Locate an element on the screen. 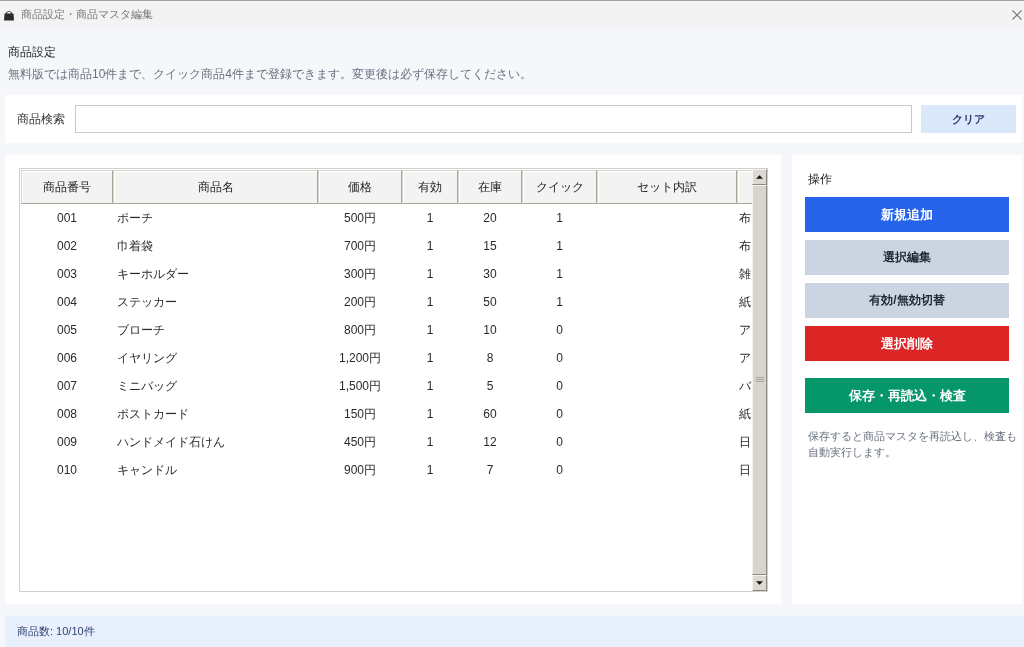 The height and width of the screenshot is (647, 1024). table-cell: 1,500円 is located at coordinates (360, 386).